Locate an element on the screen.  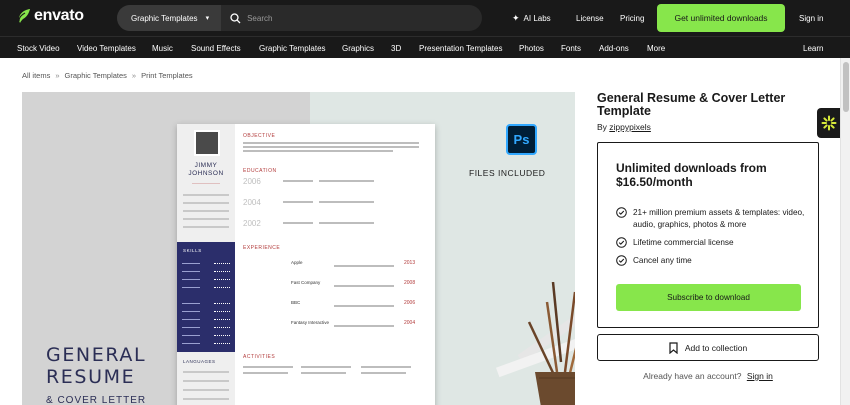
page-scrollbar is located at coordinates (845, 231).